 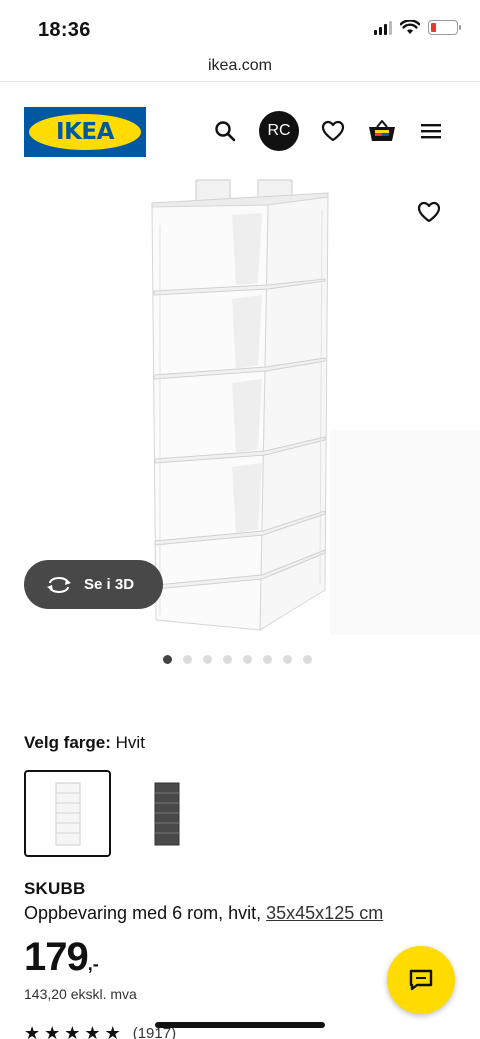 I want to click on cart-button, so click(x=382, y=131).